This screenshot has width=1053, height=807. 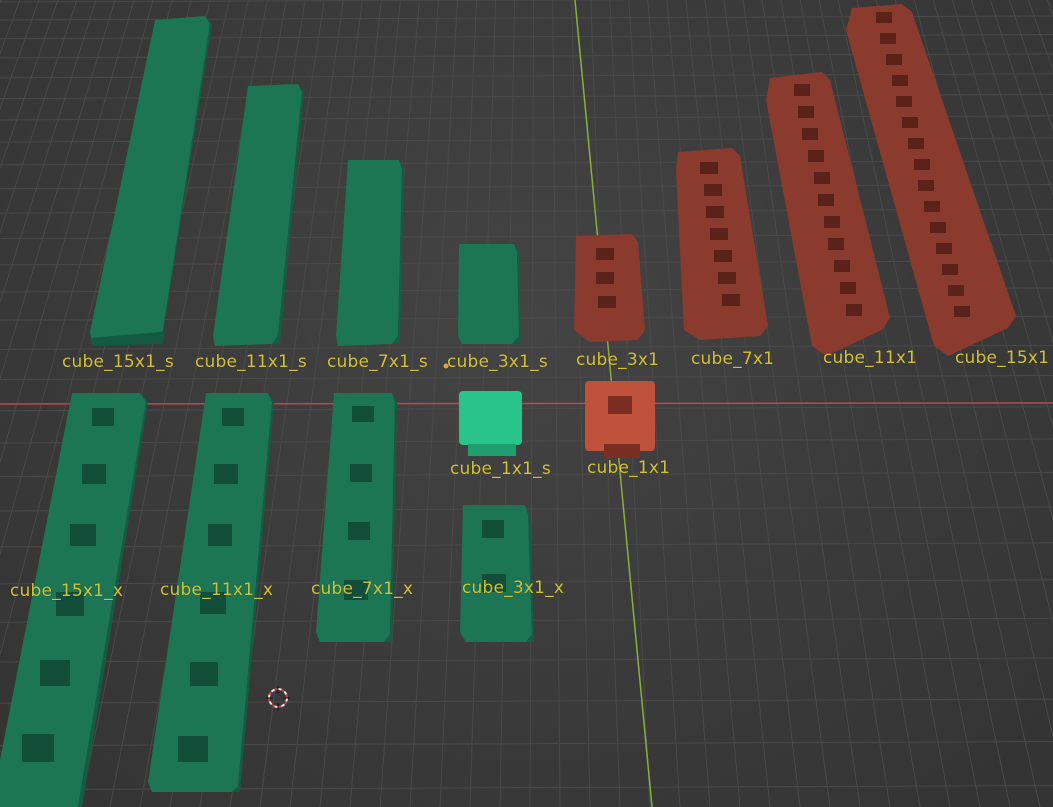 What do you see at coordinates (74, 600) in the screenshot?
I see `object-cube-15x1-x` at bounding box center [74, 600].